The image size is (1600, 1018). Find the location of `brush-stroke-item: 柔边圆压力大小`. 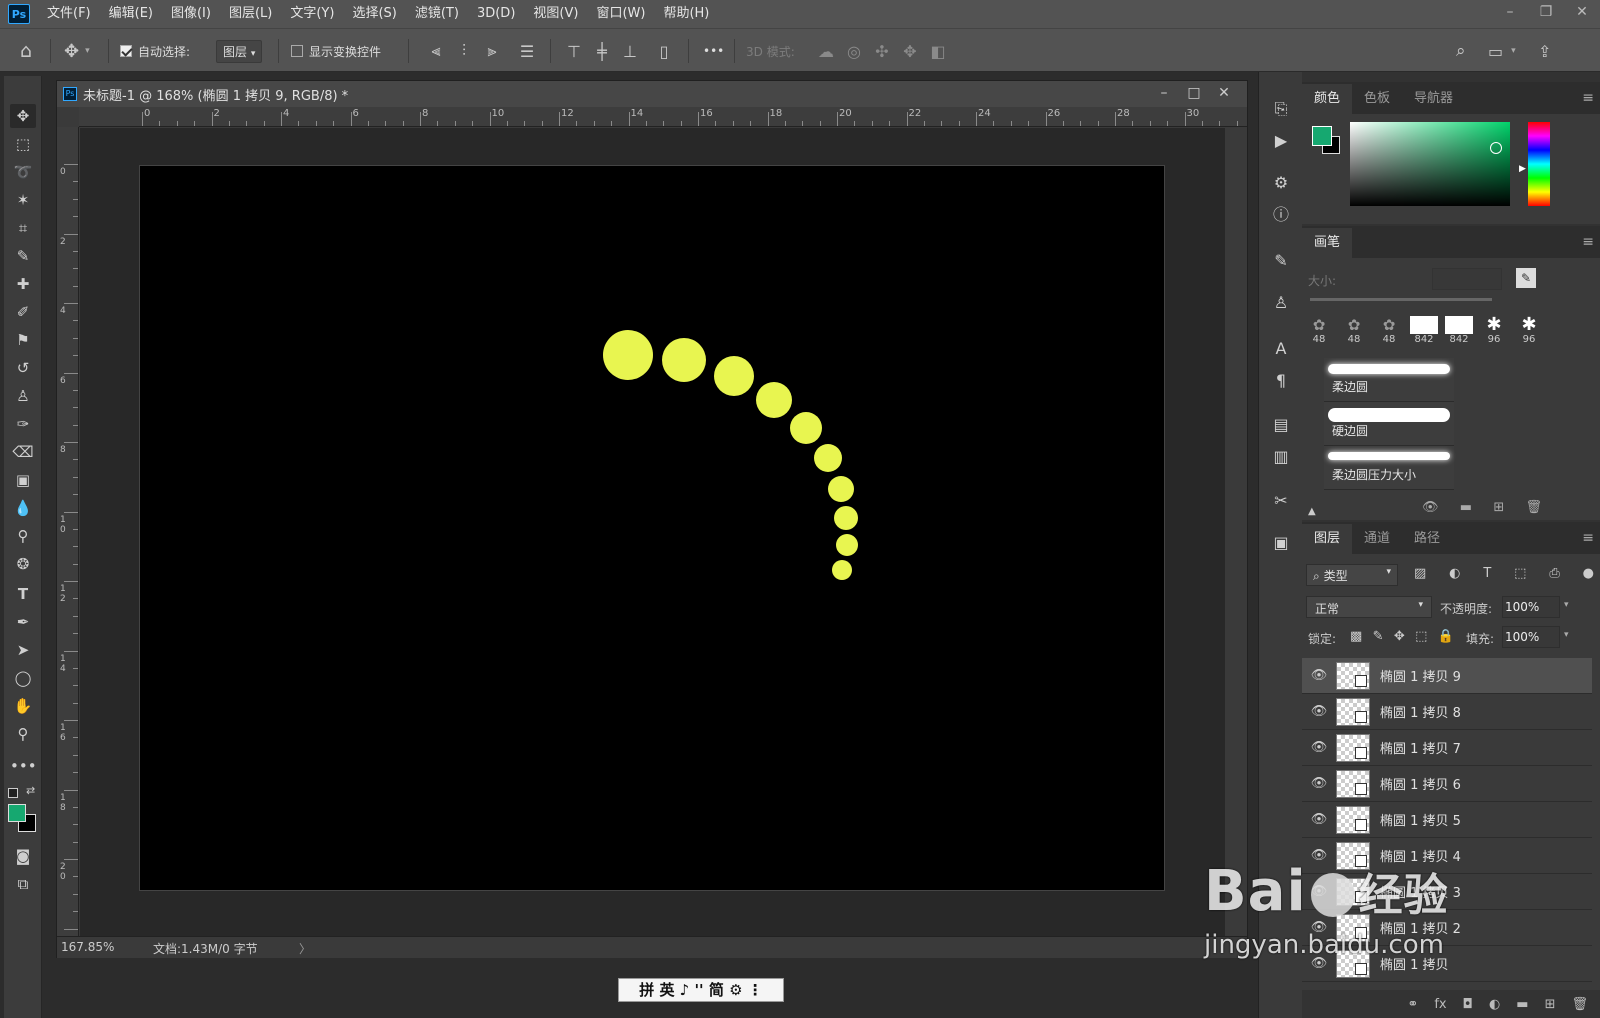

brush-stroke-item: 柔边圆压力大小 is located at coordinates (1389, 468).